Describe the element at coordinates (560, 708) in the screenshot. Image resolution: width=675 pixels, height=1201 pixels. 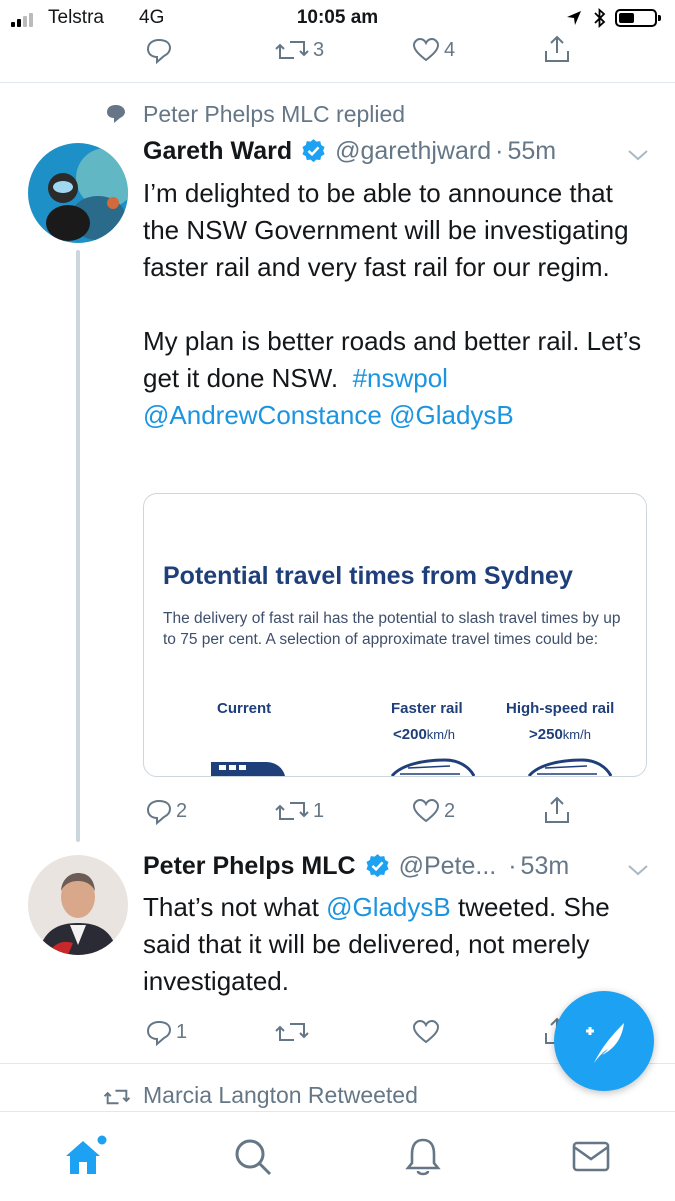
I see `card-column-high-speed: High-speed rail` at that location.